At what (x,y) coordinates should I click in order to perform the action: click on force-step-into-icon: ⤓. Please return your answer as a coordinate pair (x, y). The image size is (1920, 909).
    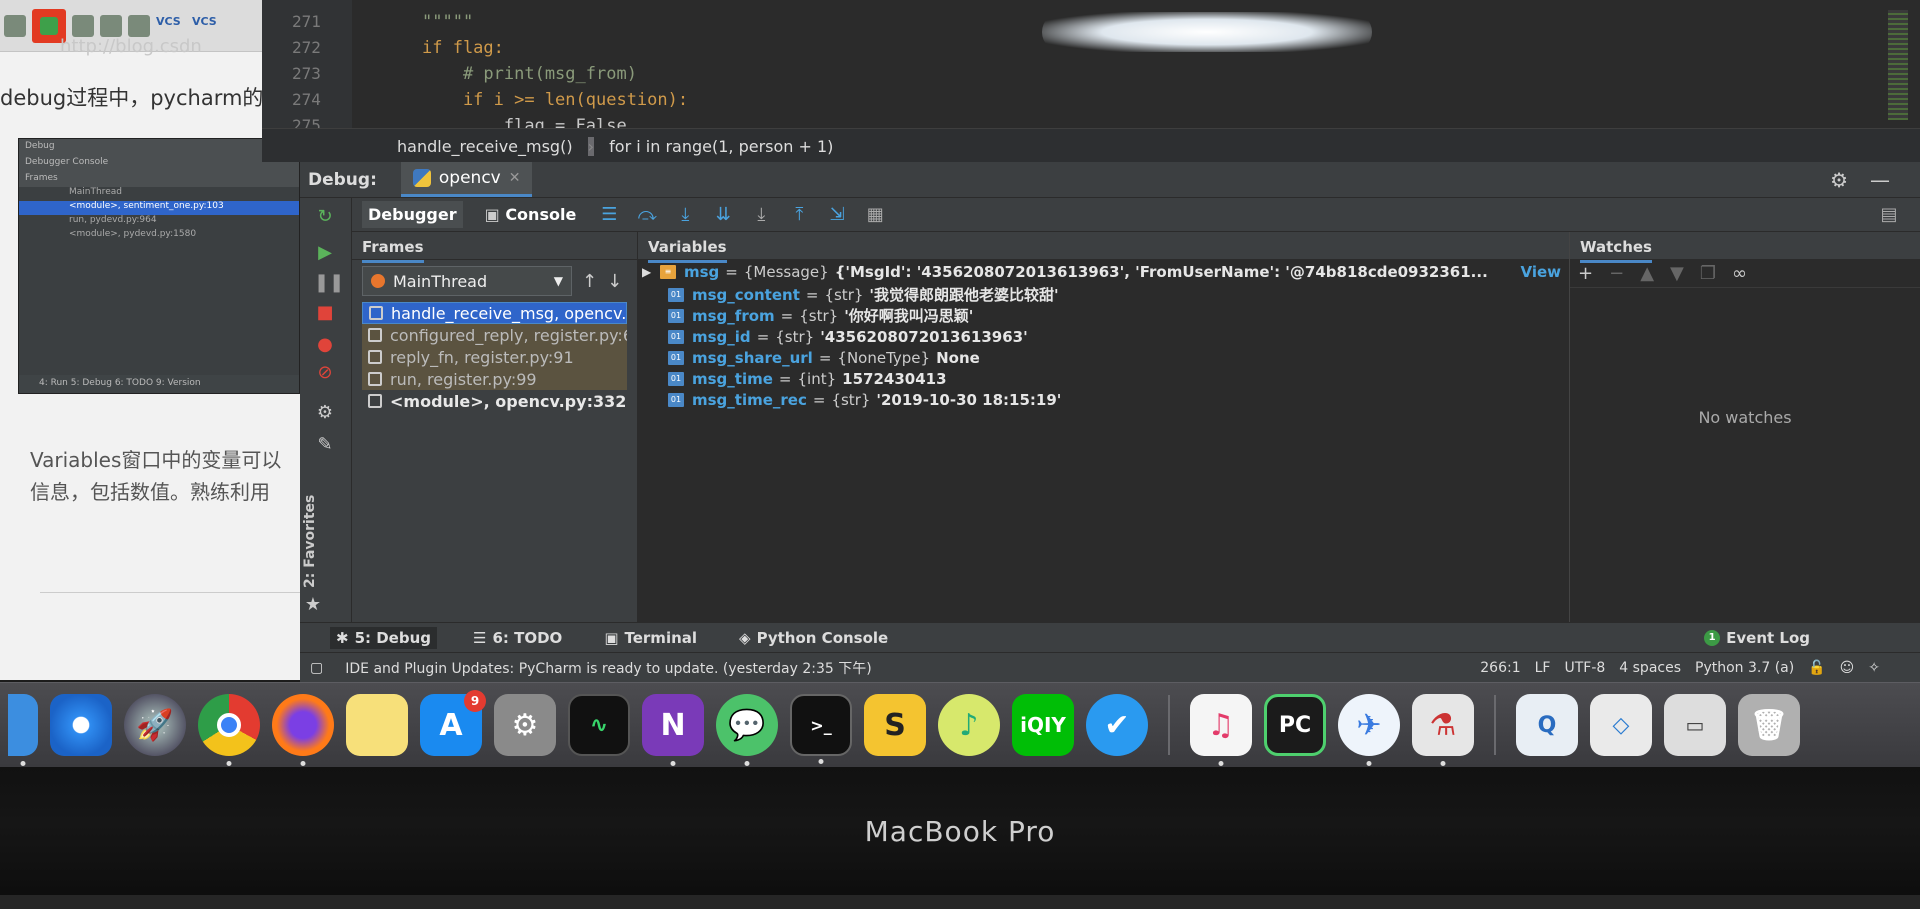
    Looking at the image, I should click on (761, 214).